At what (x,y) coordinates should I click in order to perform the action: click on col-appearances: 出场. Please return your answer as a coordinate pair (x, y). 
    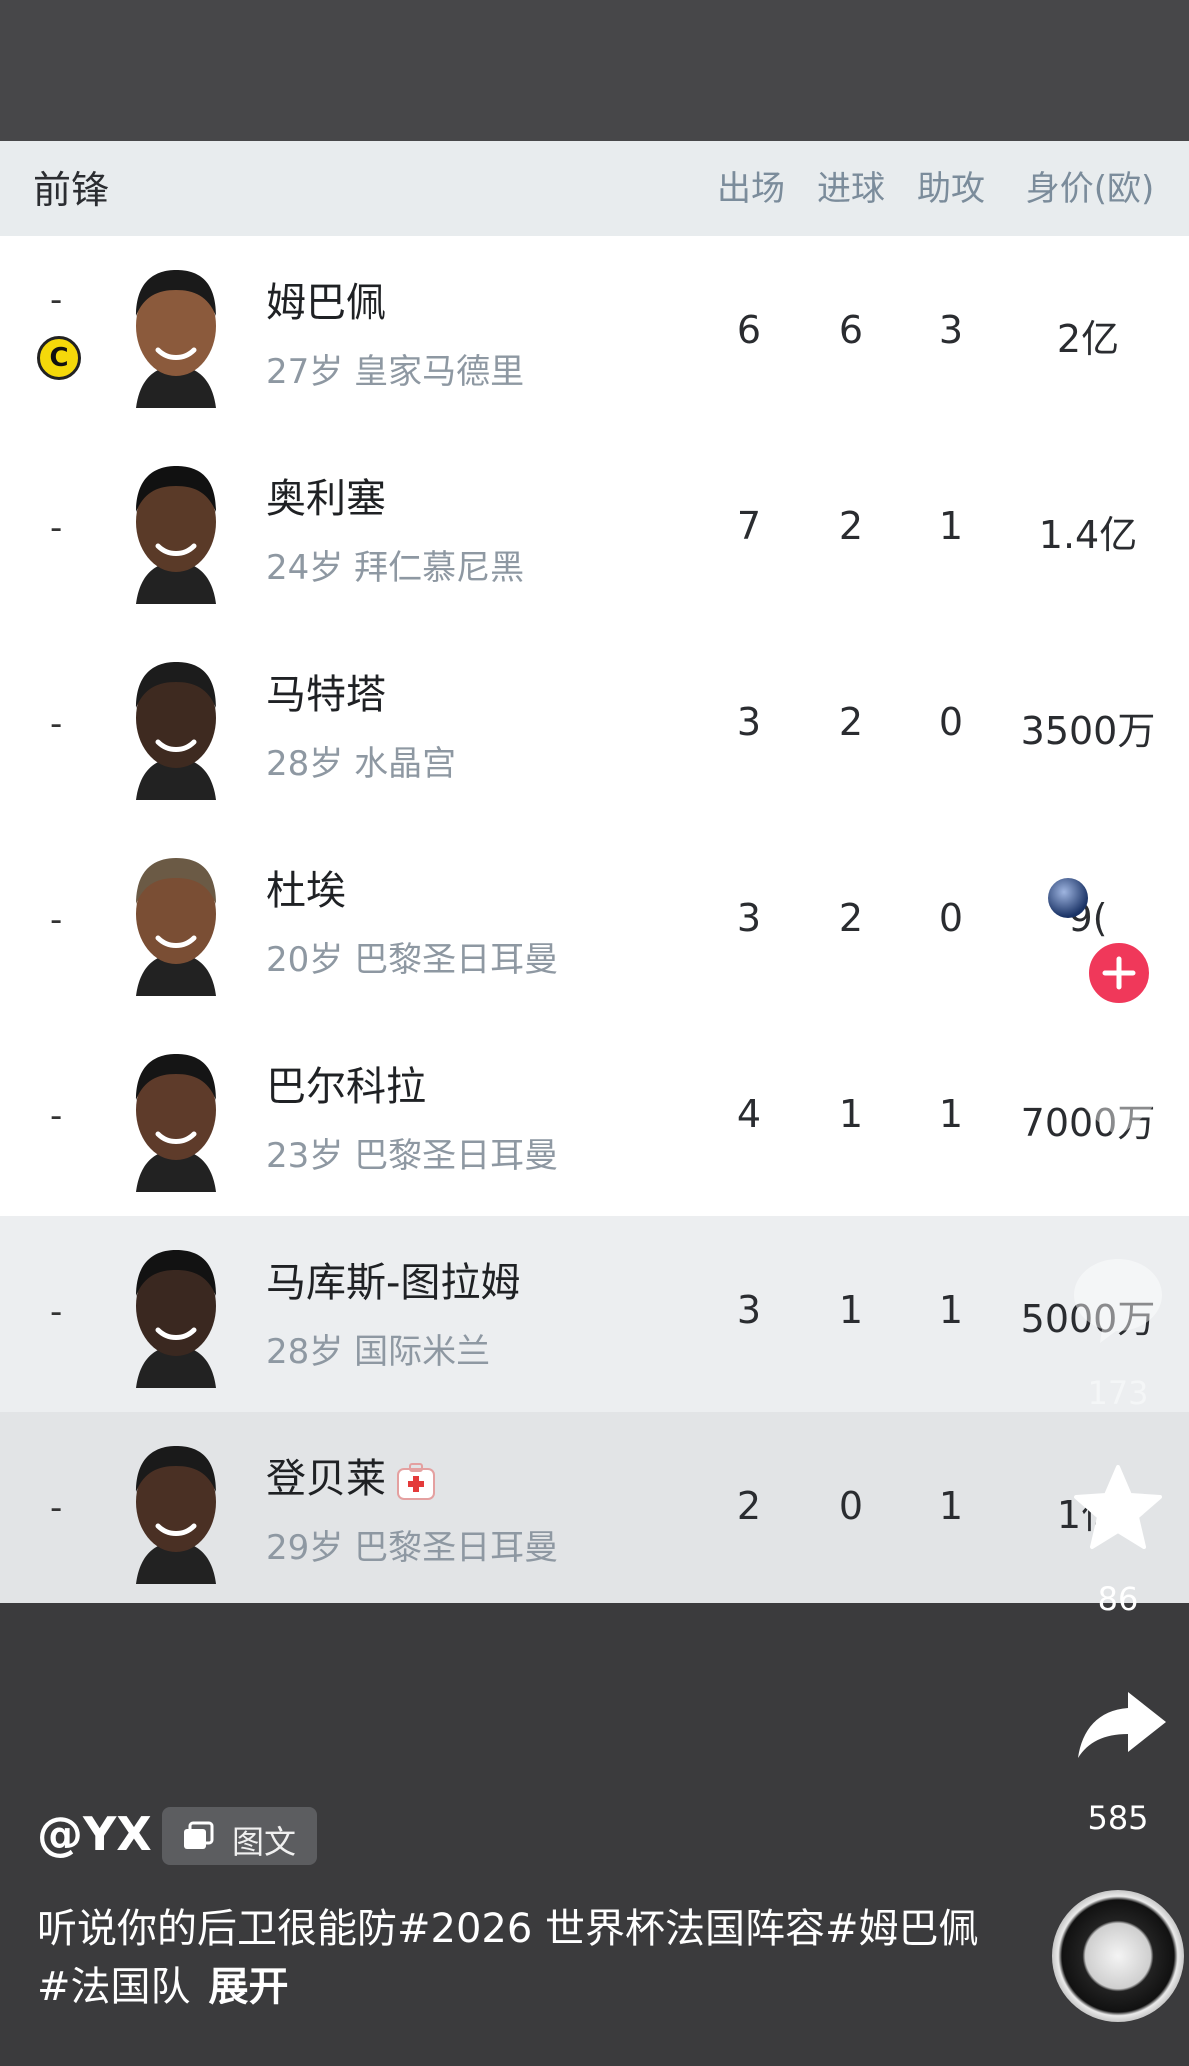
    Looking at the image, I should click on (751, 189).